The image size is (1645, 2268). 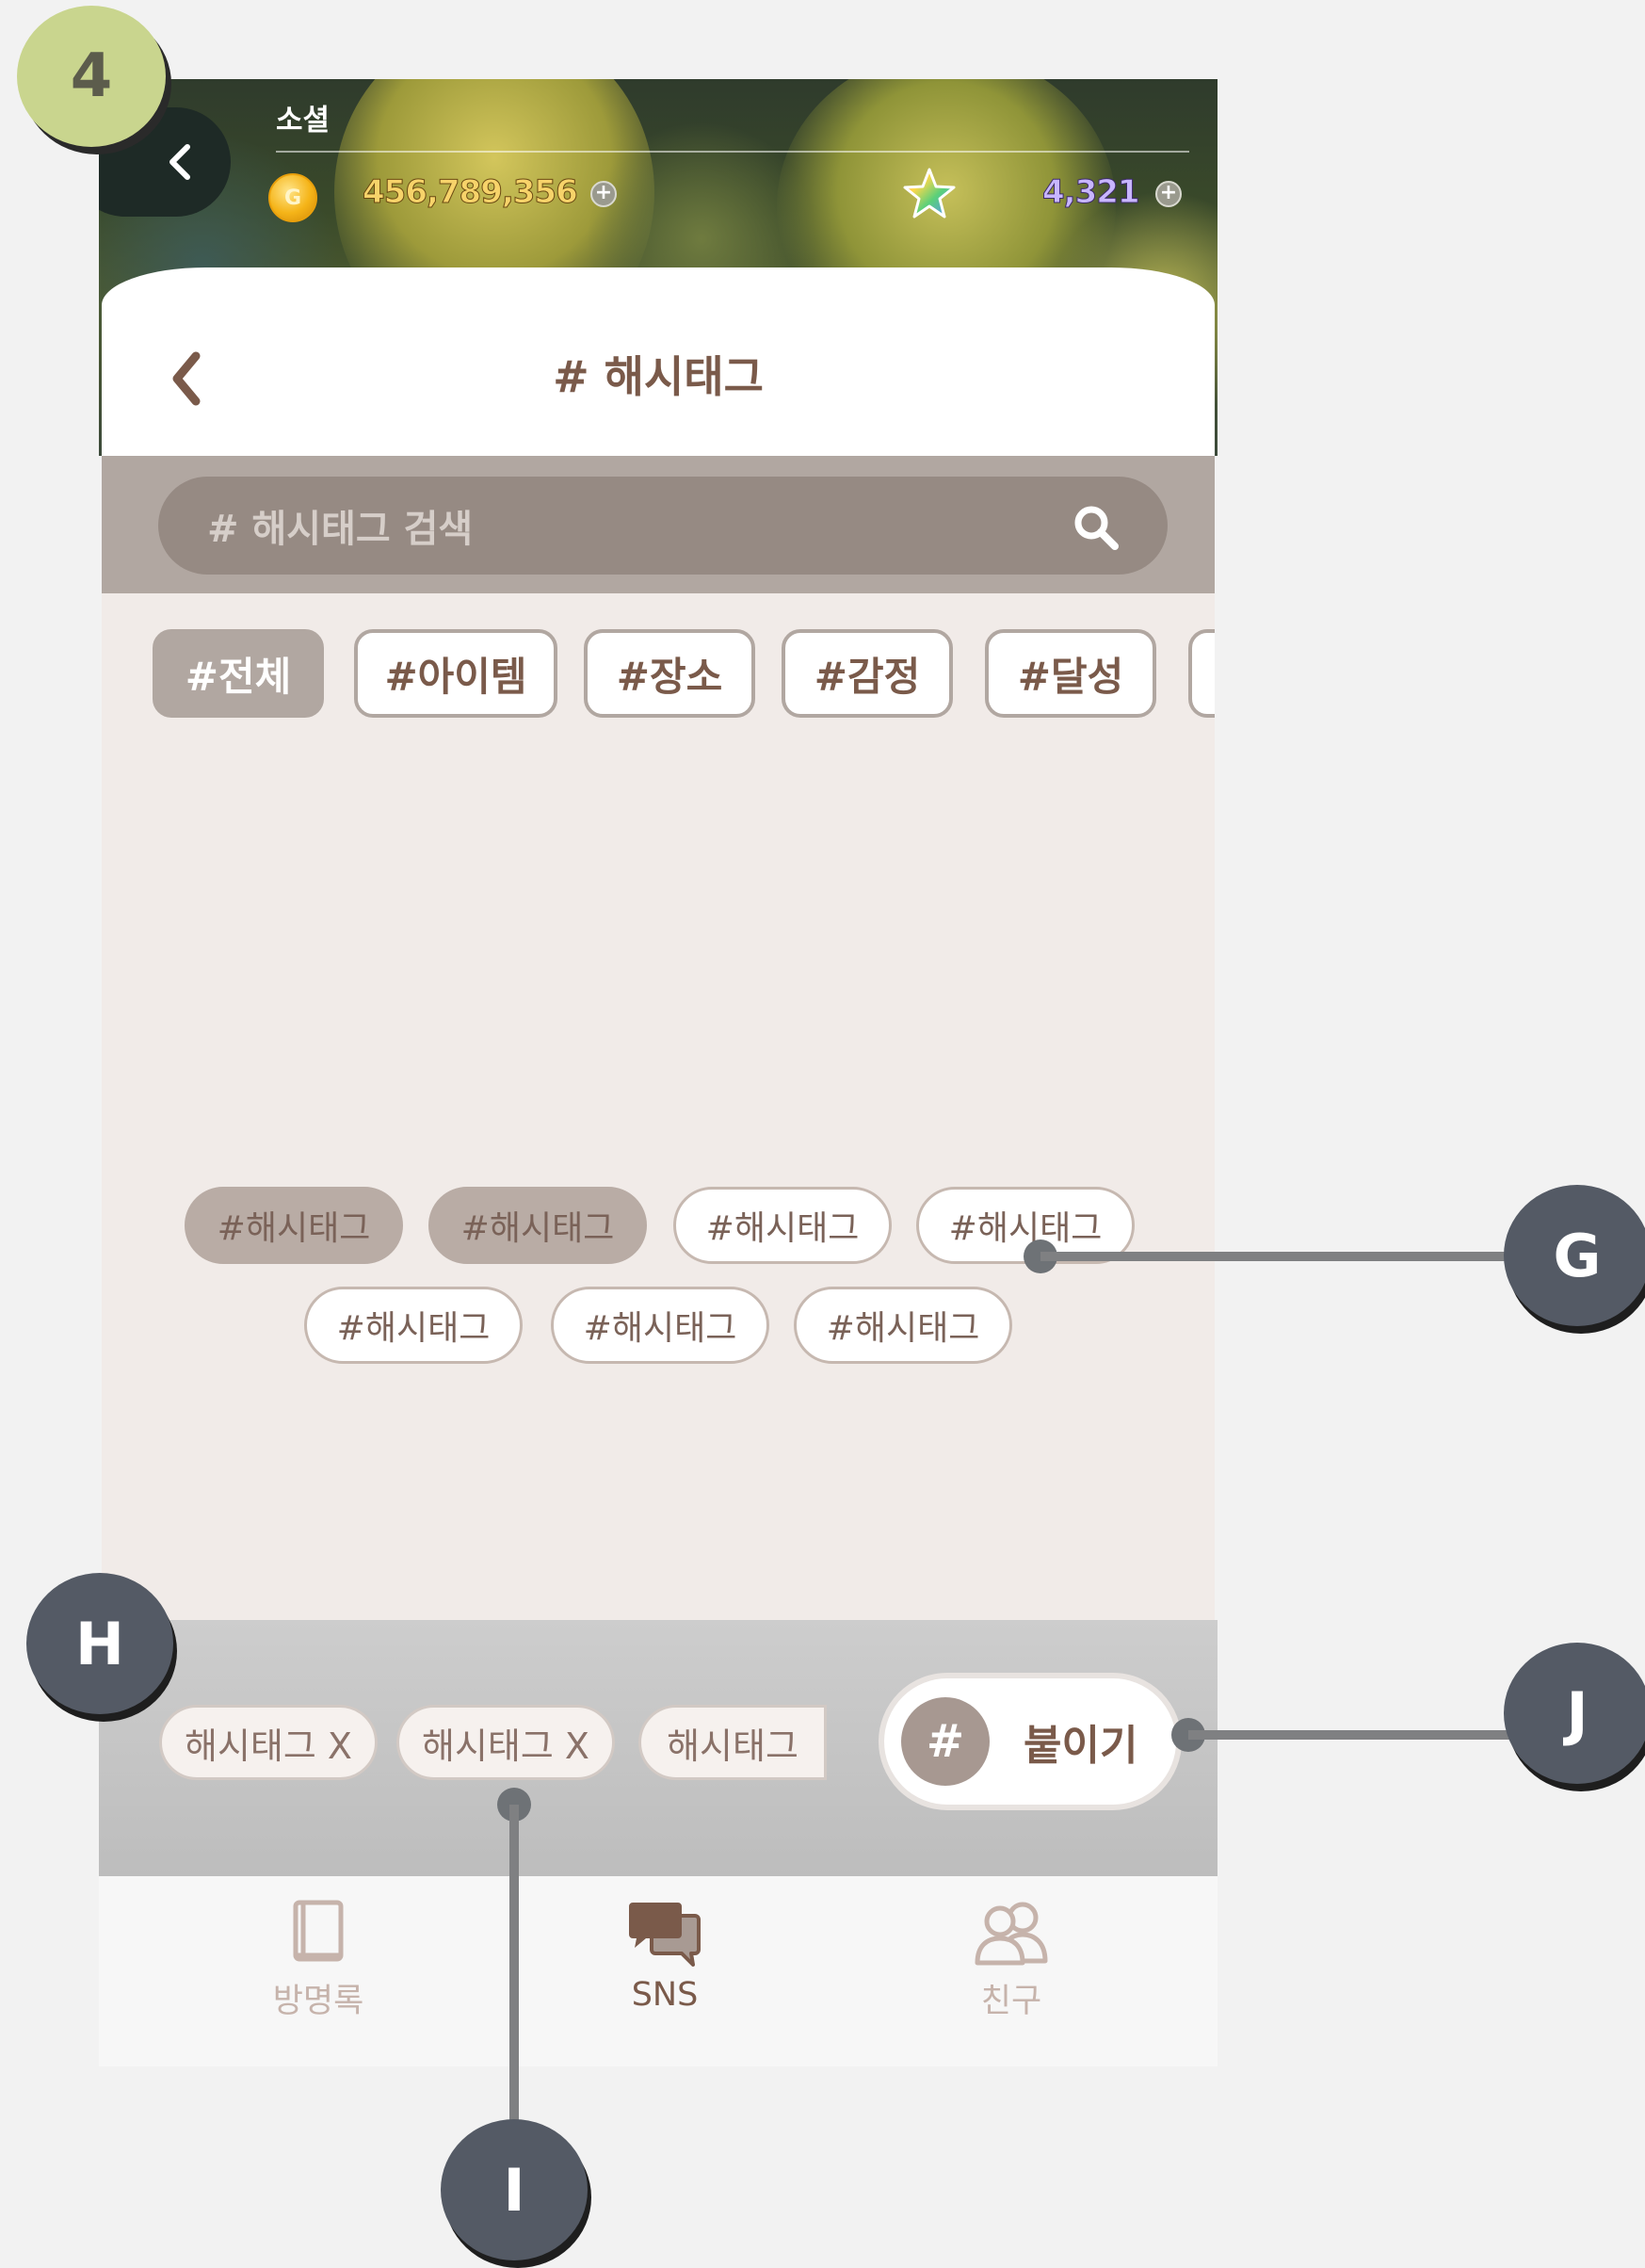 What do you see at coordinates (1011, 1934) in the screenshot?
I see `friends-icon` at bounding box center [1011, 1934].